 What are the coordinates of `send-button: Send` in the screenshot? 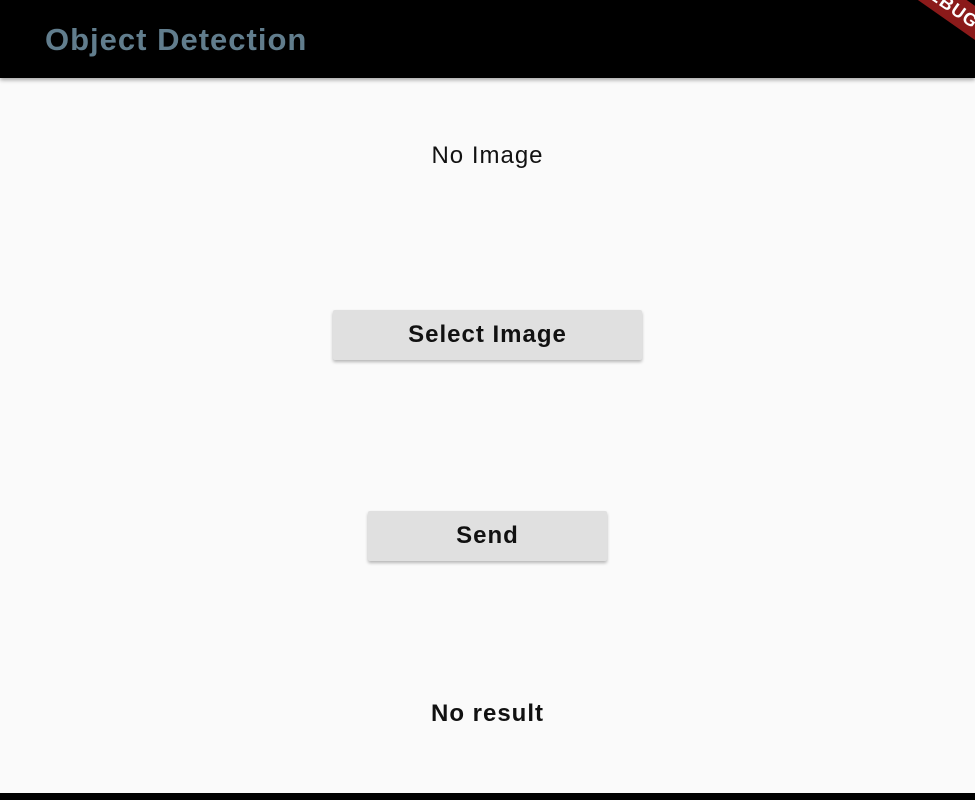 It's located at (487, 536).